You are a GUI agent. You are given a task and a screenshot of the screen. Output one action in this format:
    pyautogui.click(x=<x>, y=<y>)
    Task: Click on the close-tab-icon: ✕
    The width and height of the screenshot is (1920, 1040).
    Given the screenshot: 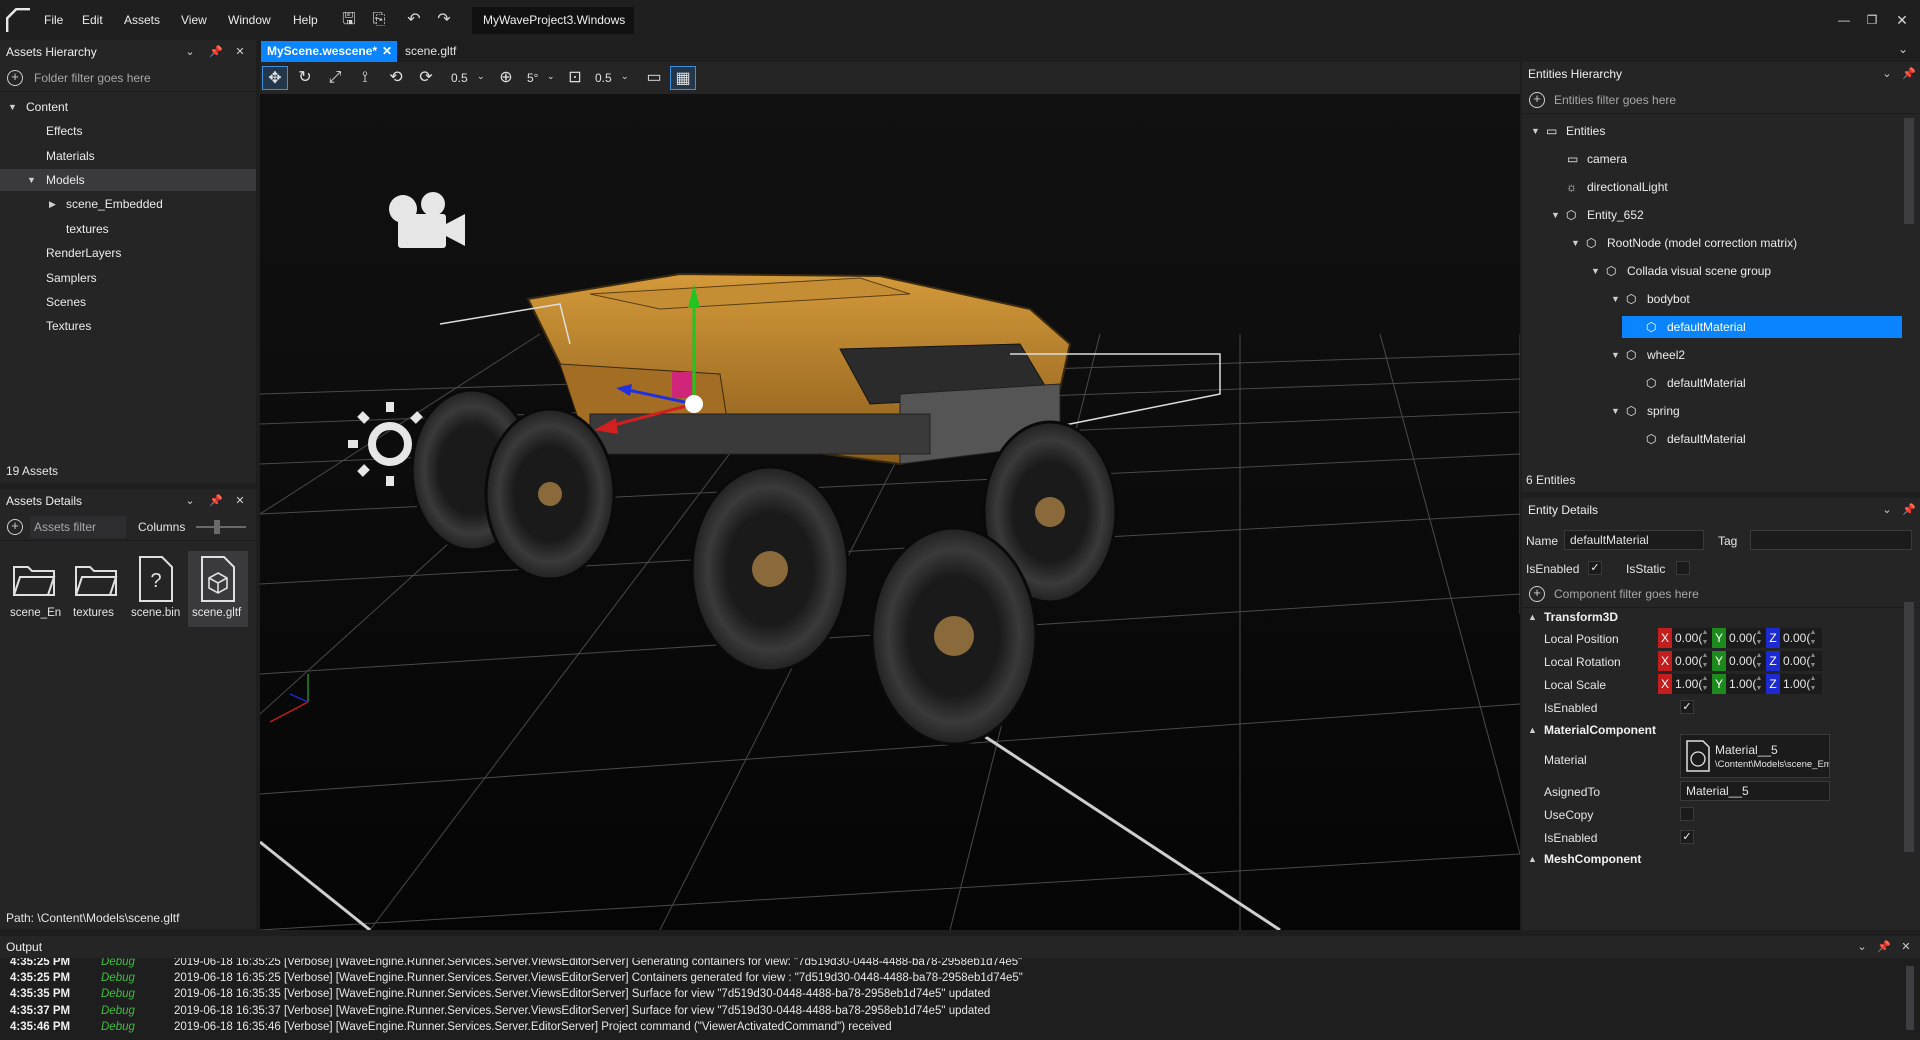 What is the action you would take?
    pyautogui.click(x=387, y=51)
    